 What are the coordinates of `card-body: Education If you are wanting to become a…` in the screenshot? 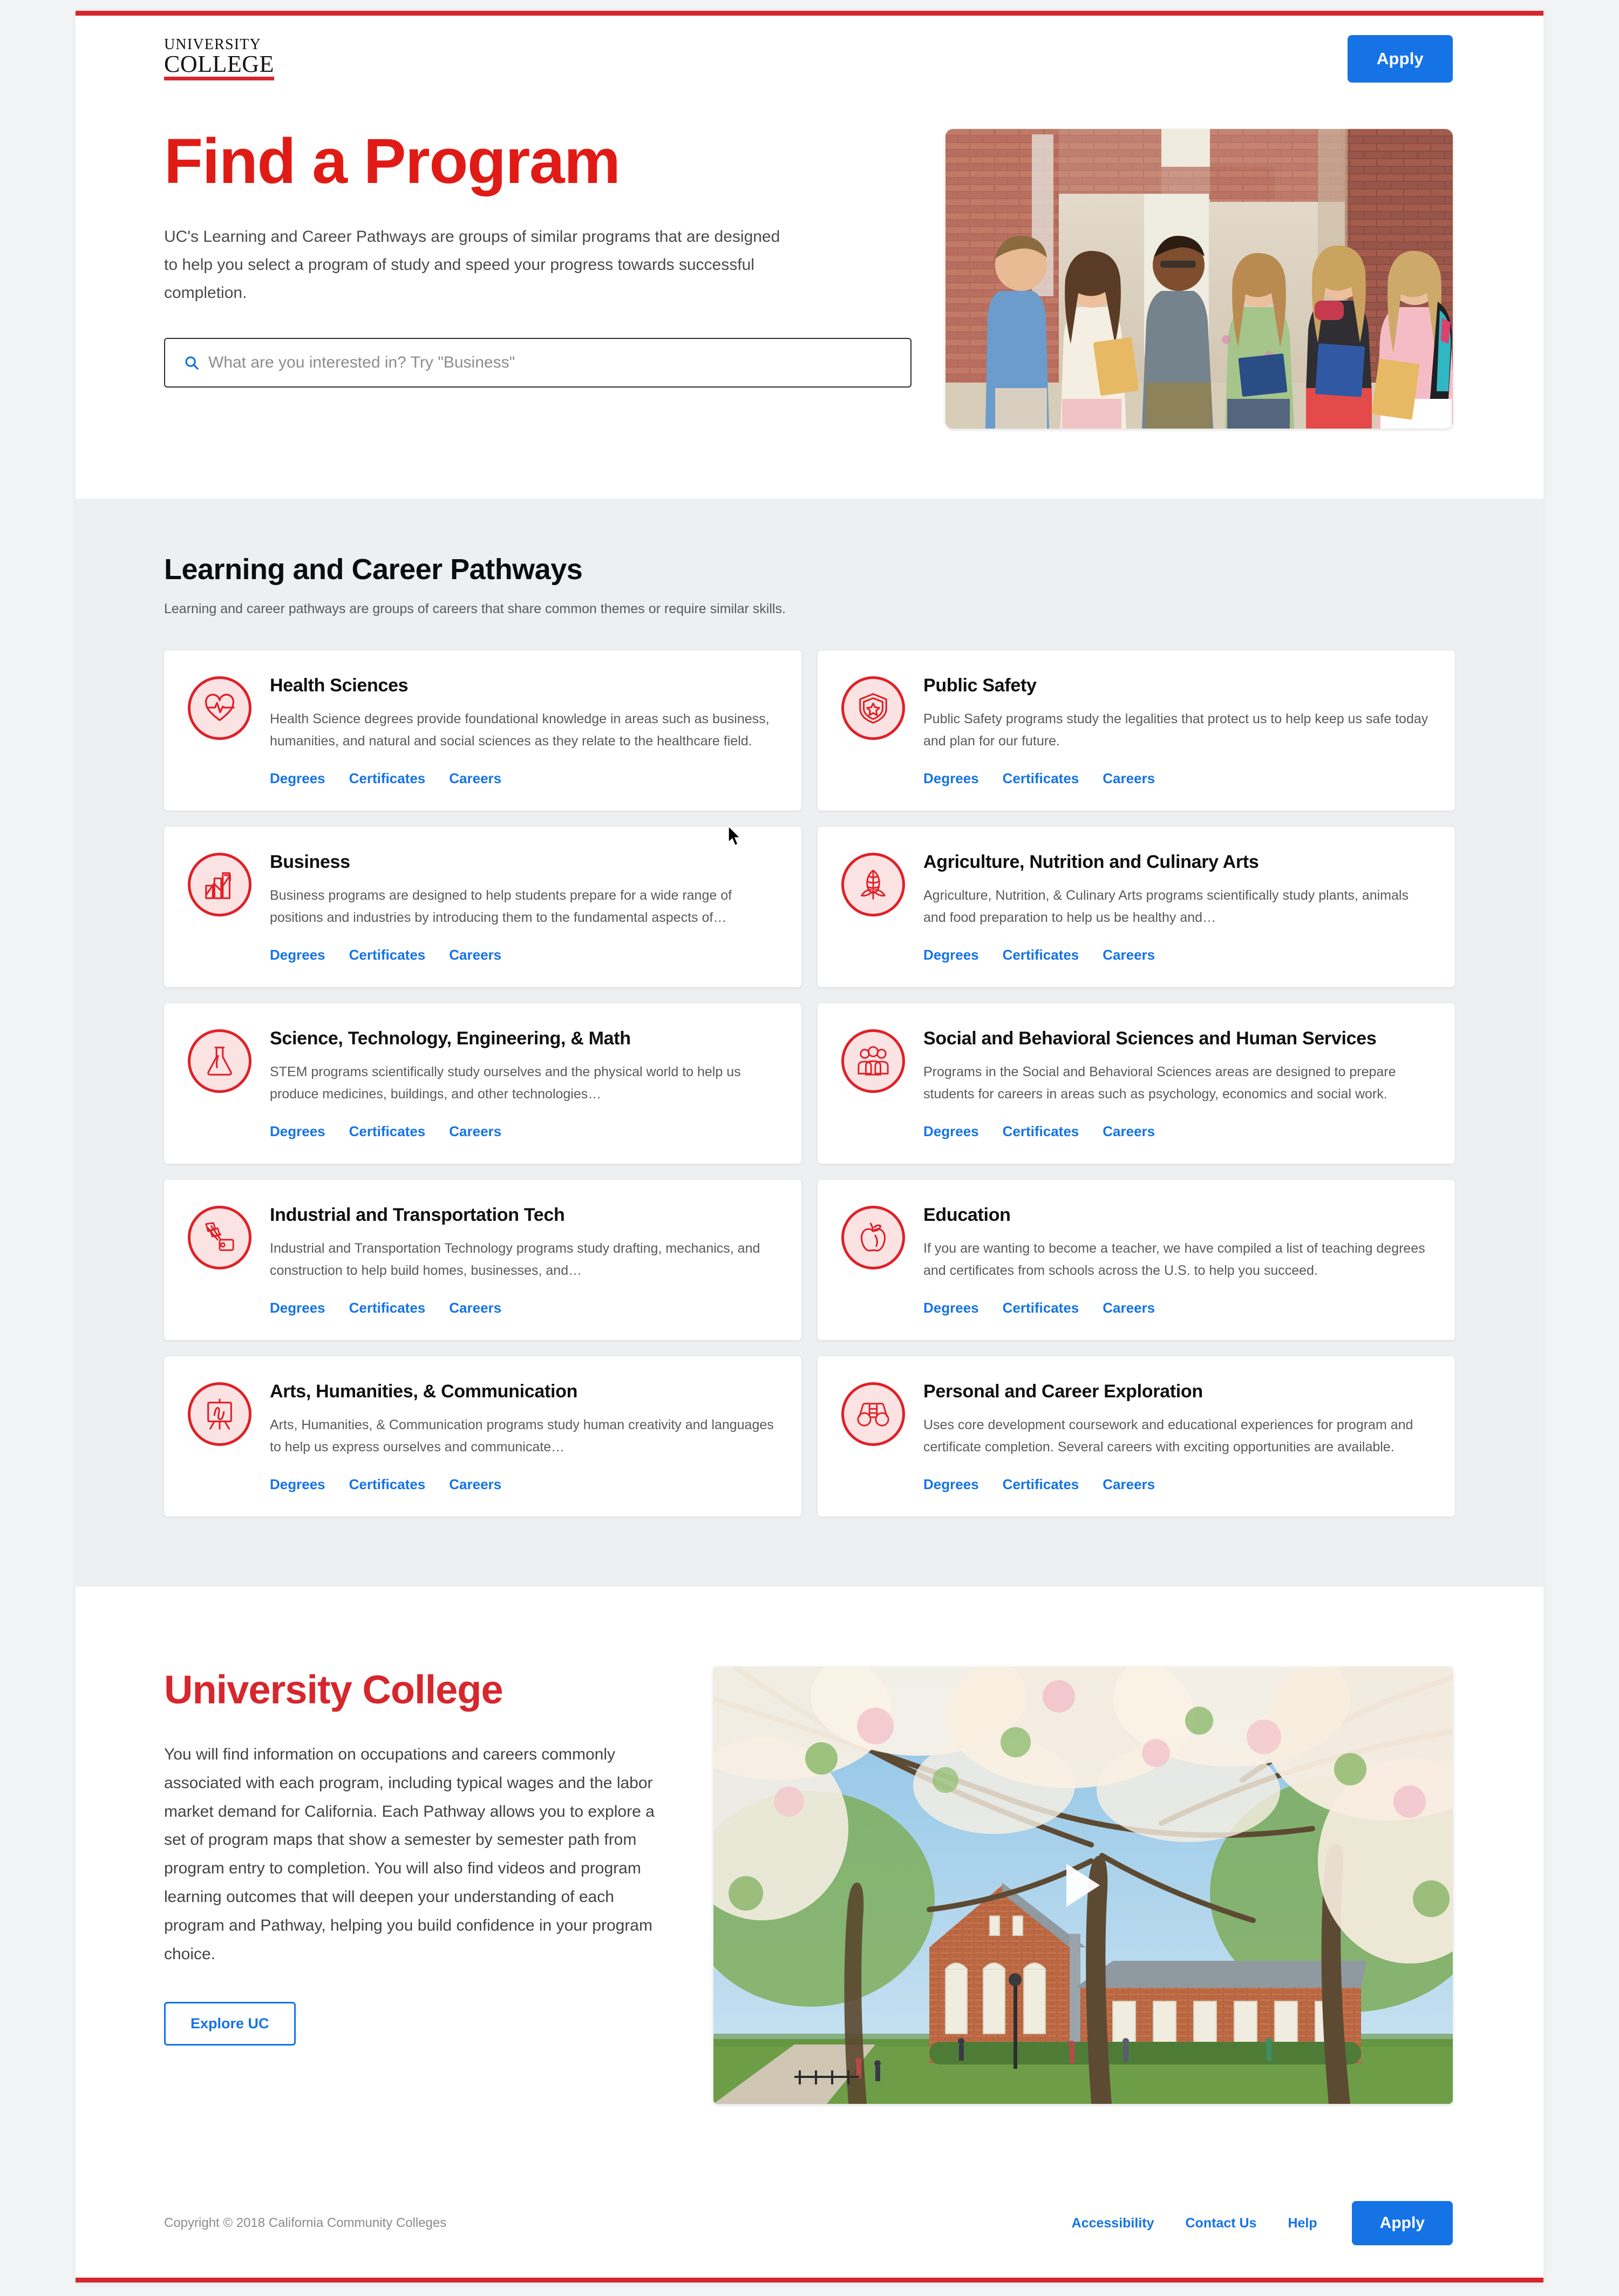 It's located at (1176, 1260).